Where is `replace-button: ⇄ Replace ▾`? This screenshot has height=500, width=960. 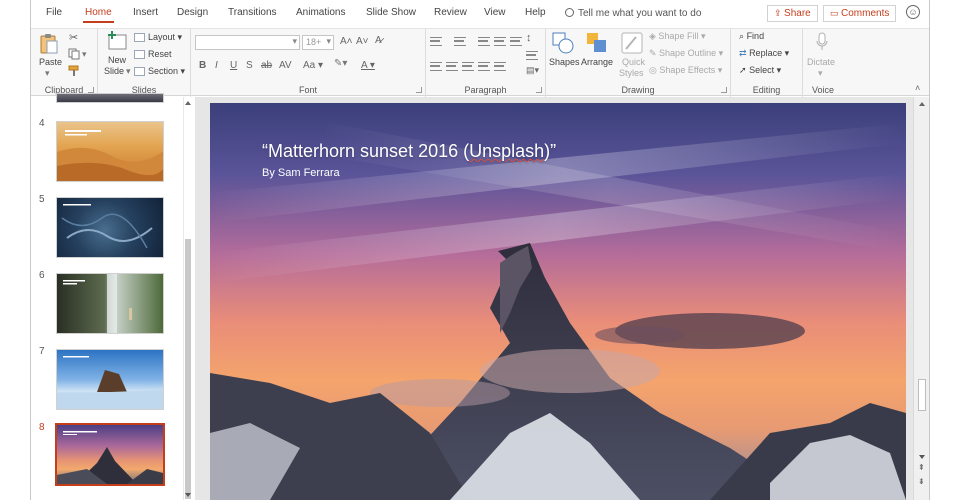
replace-button: ⇄ Replace ▾ is located at coordinates (764, 53).